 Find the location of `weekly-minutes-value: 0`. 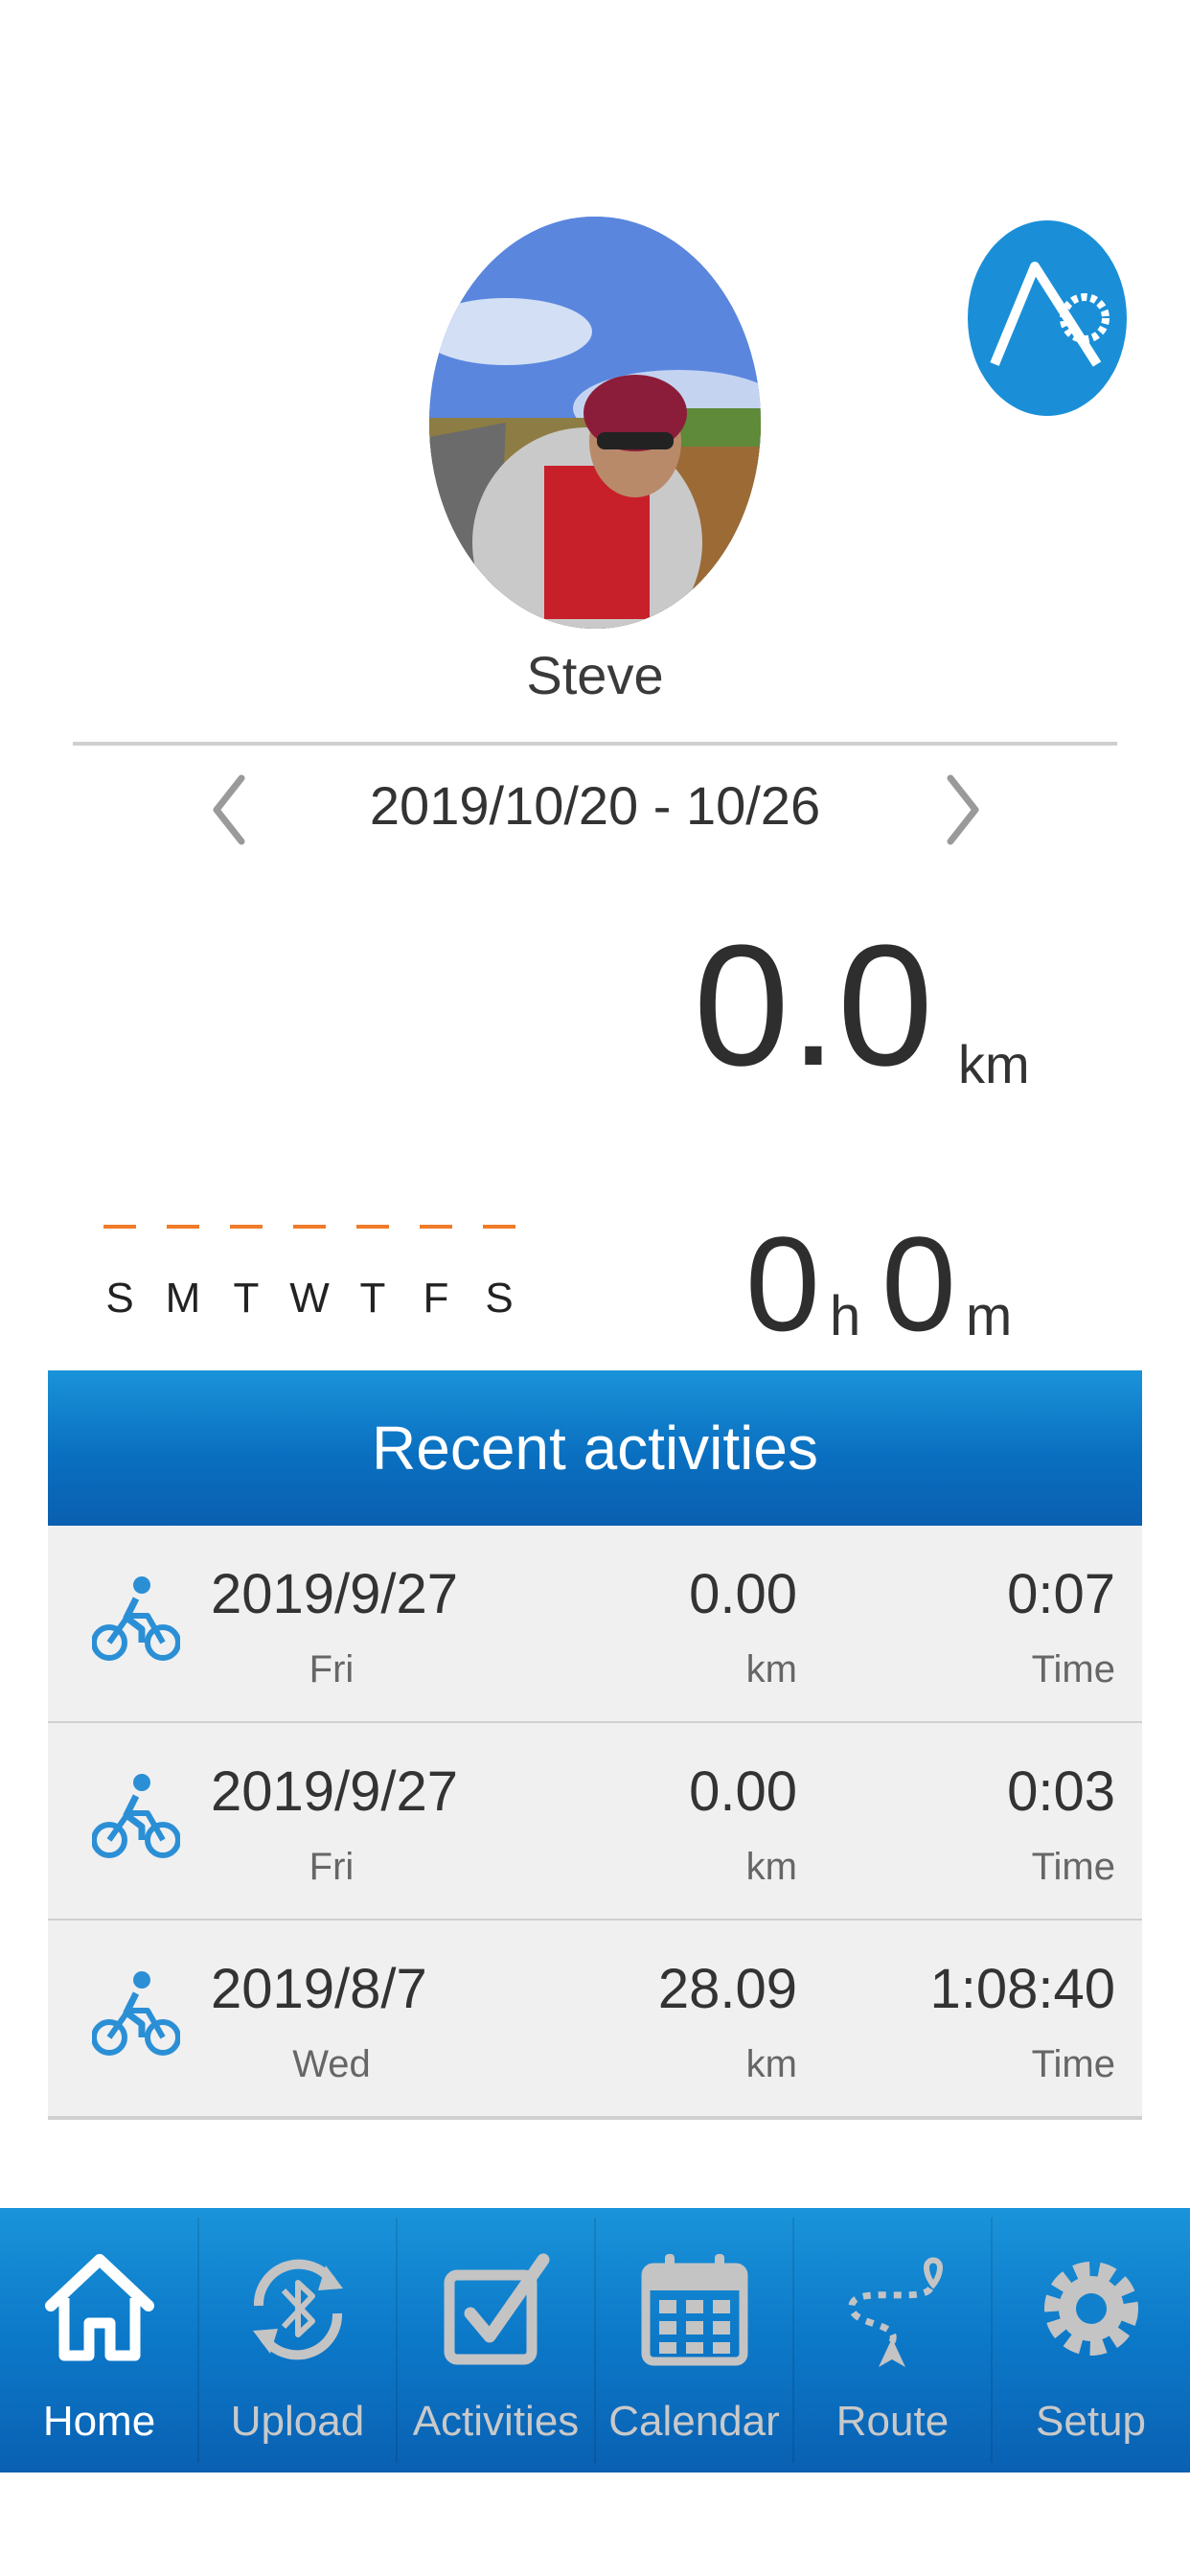

weekly-minutes-value: 0 is located at coordinates (919, 1283).